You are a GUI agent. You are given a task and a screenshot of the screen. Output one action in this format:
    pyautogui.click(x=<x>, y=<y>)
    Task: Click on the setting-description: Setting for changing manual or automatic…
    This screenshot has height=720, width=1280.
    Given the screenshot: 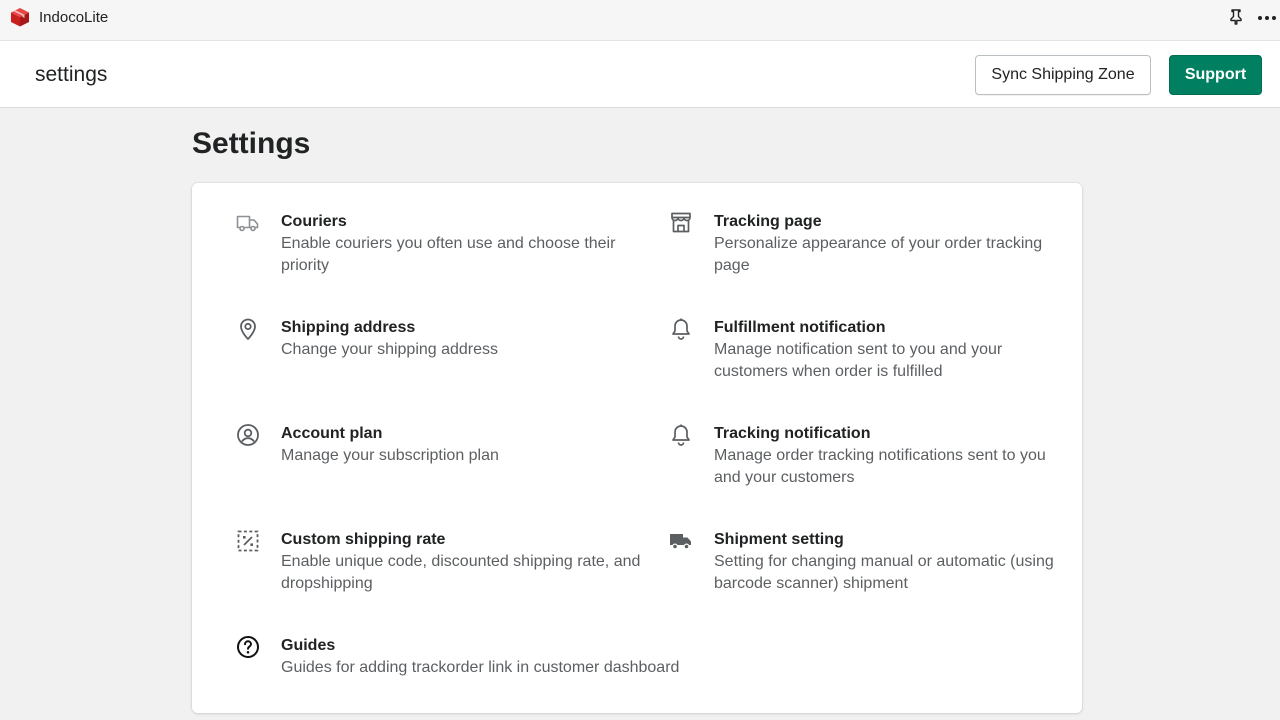 What is the action you would take?
    pyautogui.click(x=884, y=572)
    